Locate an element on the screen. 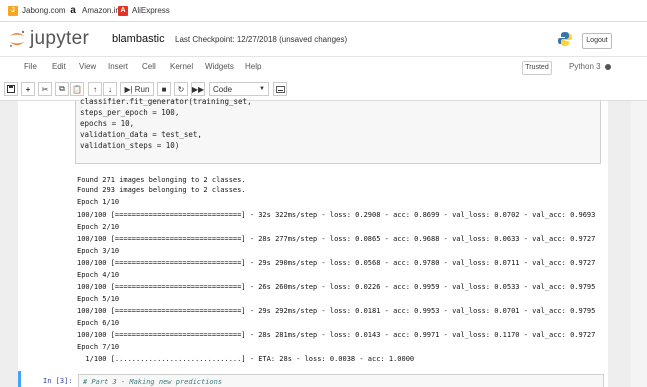  stop-icon: ■ is located at coordinates (164, 89).